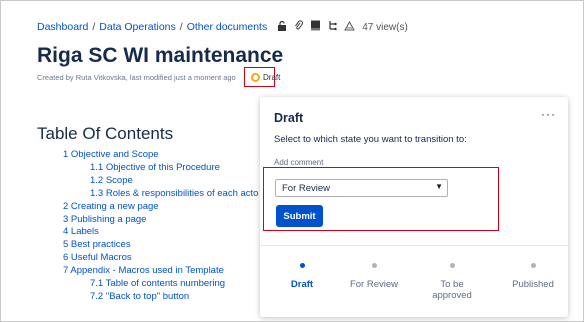 The height and width of the screenshot is (322, 584). I want to click on page-meta-icons: 47 view(s), so click(346, 27).